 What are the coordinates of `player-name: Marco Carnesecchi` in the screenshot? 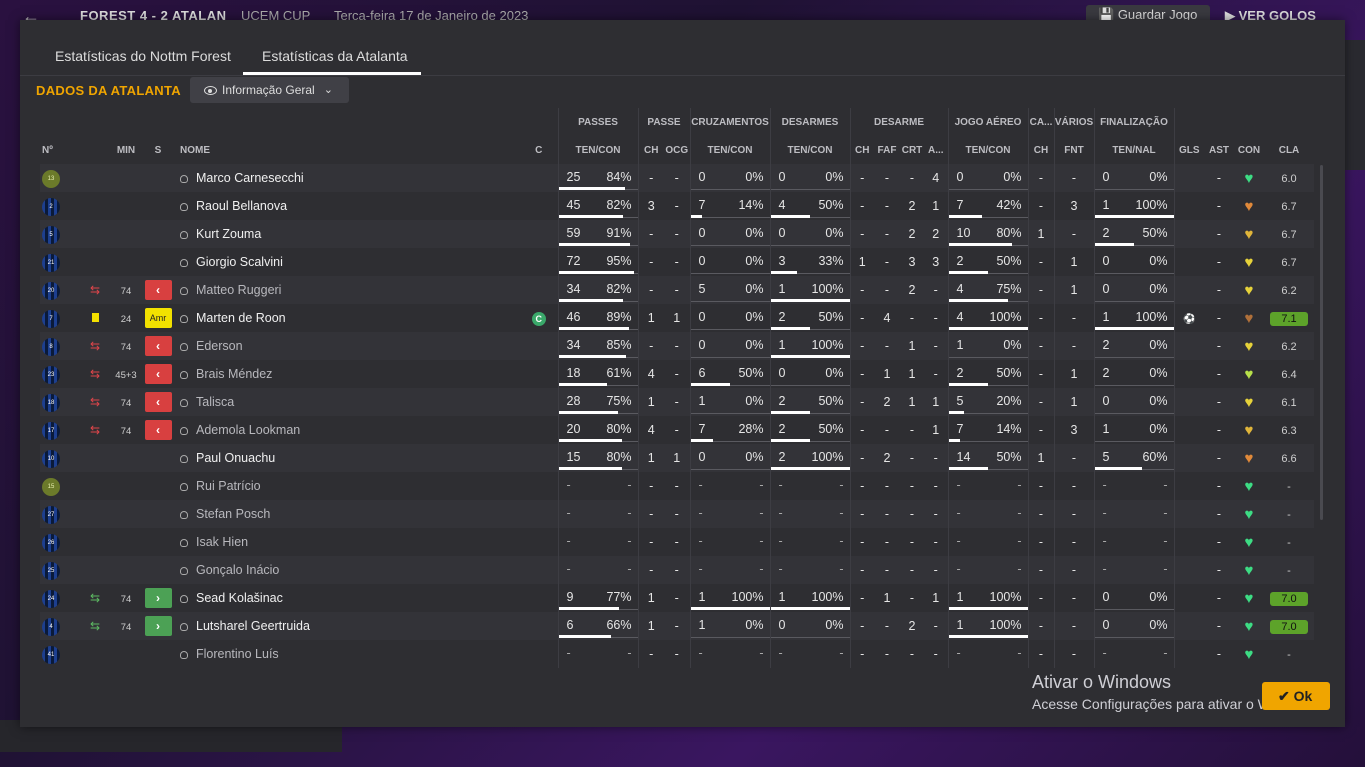 It's located at (250, 178).